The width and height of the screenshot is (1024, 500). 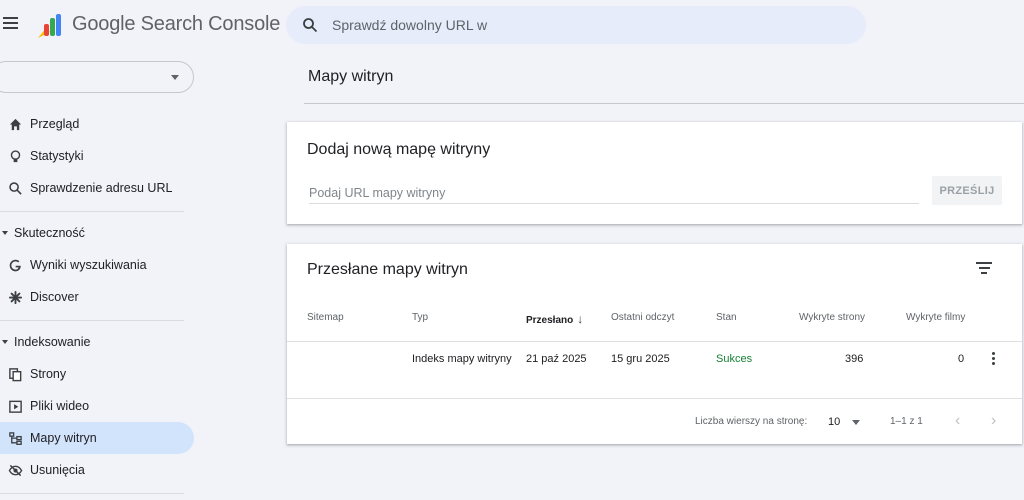 What do you see at coordinates (101, 188) in the screenshot?
I see `sidebar-item-label: Sprawdzenie adresu URL` at bounding box center [101, 188].